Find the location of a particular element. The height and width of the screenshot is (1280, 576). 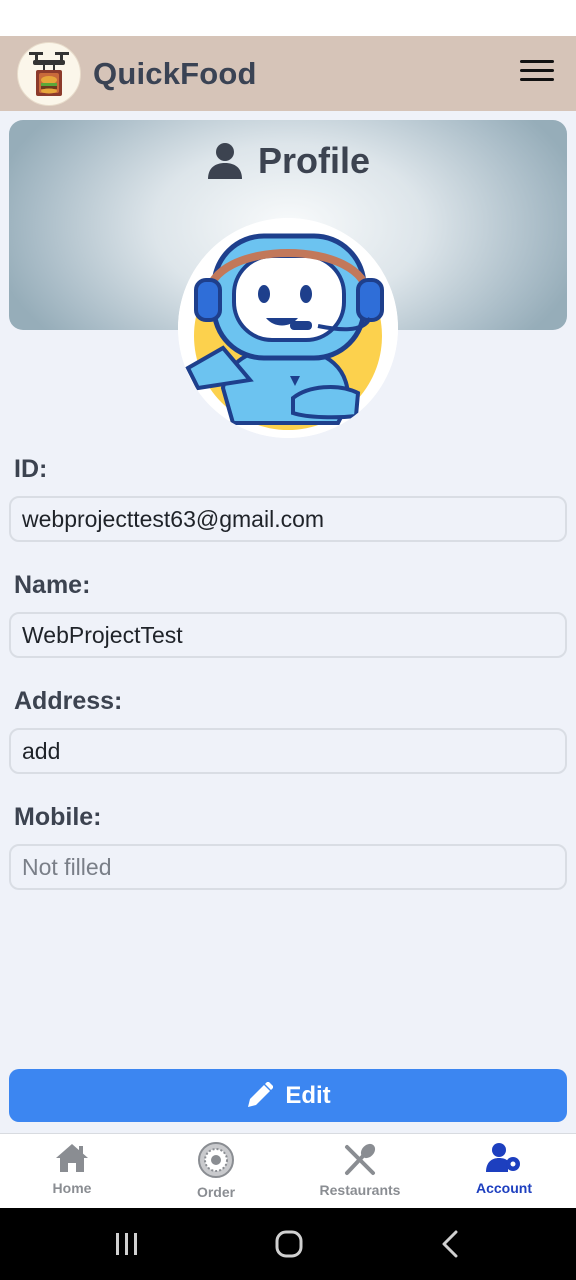

home-icon is located at coordinates (72, 1158).